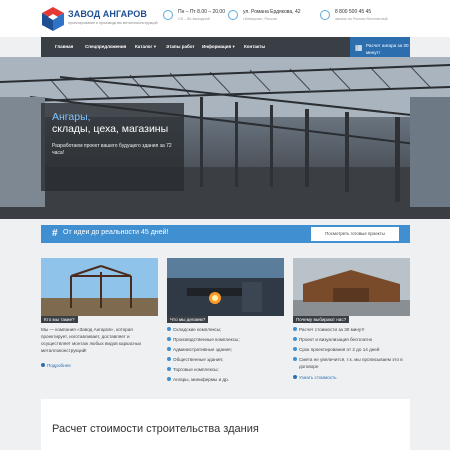 This screenshot has height=450, width=450. I want to click on calc-section-title: Расчет стоимости строительства здания, so click(155, 429).